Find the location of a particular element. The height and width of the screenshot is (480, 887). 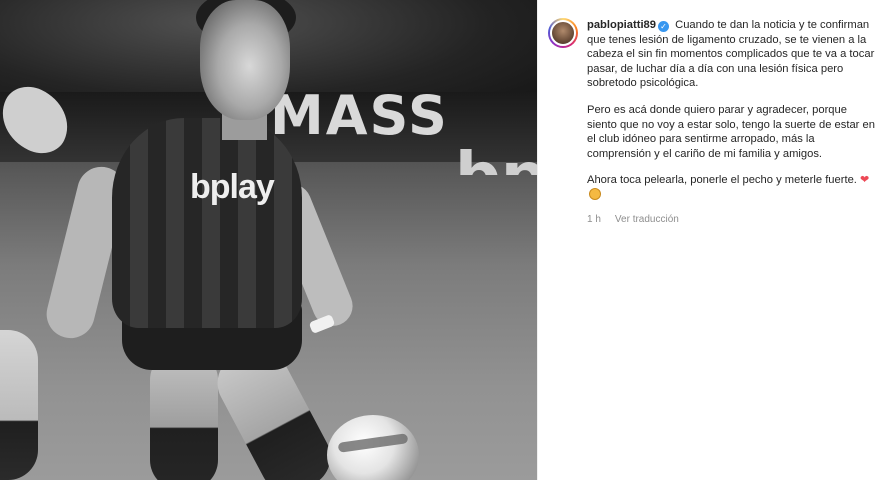

verified-icon: ✓ is located at coordinates (663, 26).